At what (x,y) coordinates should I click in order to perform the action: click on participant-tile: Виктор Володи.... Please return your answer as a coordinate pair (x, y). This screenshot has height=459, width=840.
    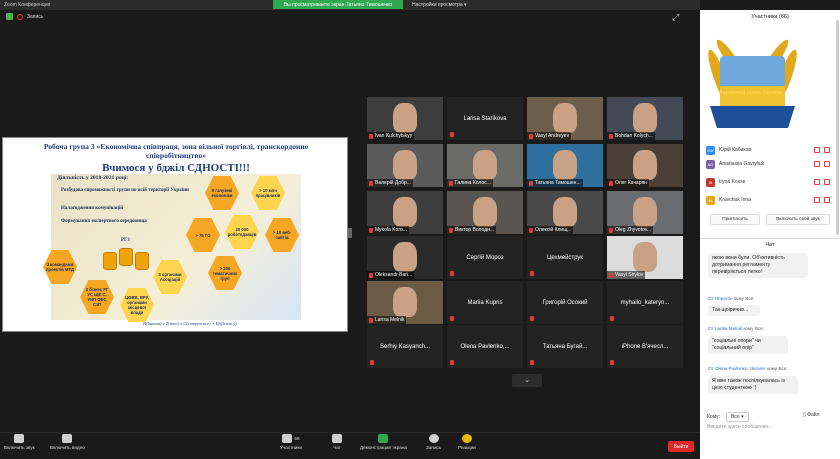
    Looking at the image, I should click on (485, 212).